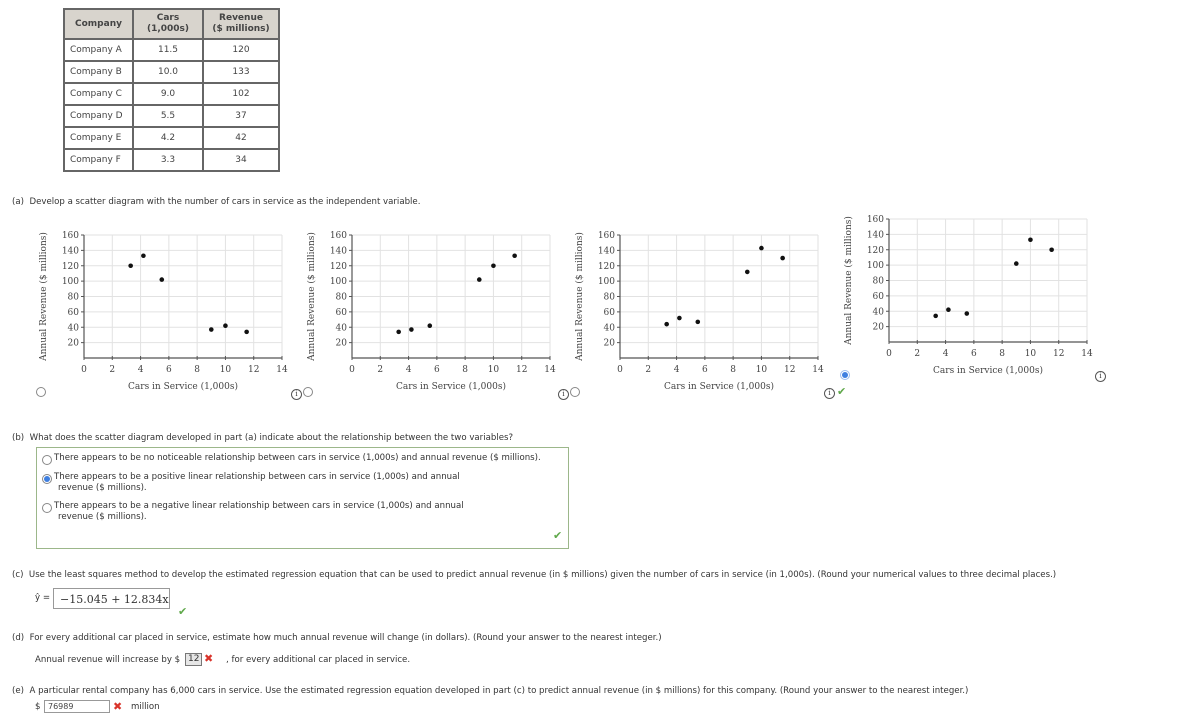 The image size is (1200, 717). I want to click on company-cell: Company D, so click(98, 116).